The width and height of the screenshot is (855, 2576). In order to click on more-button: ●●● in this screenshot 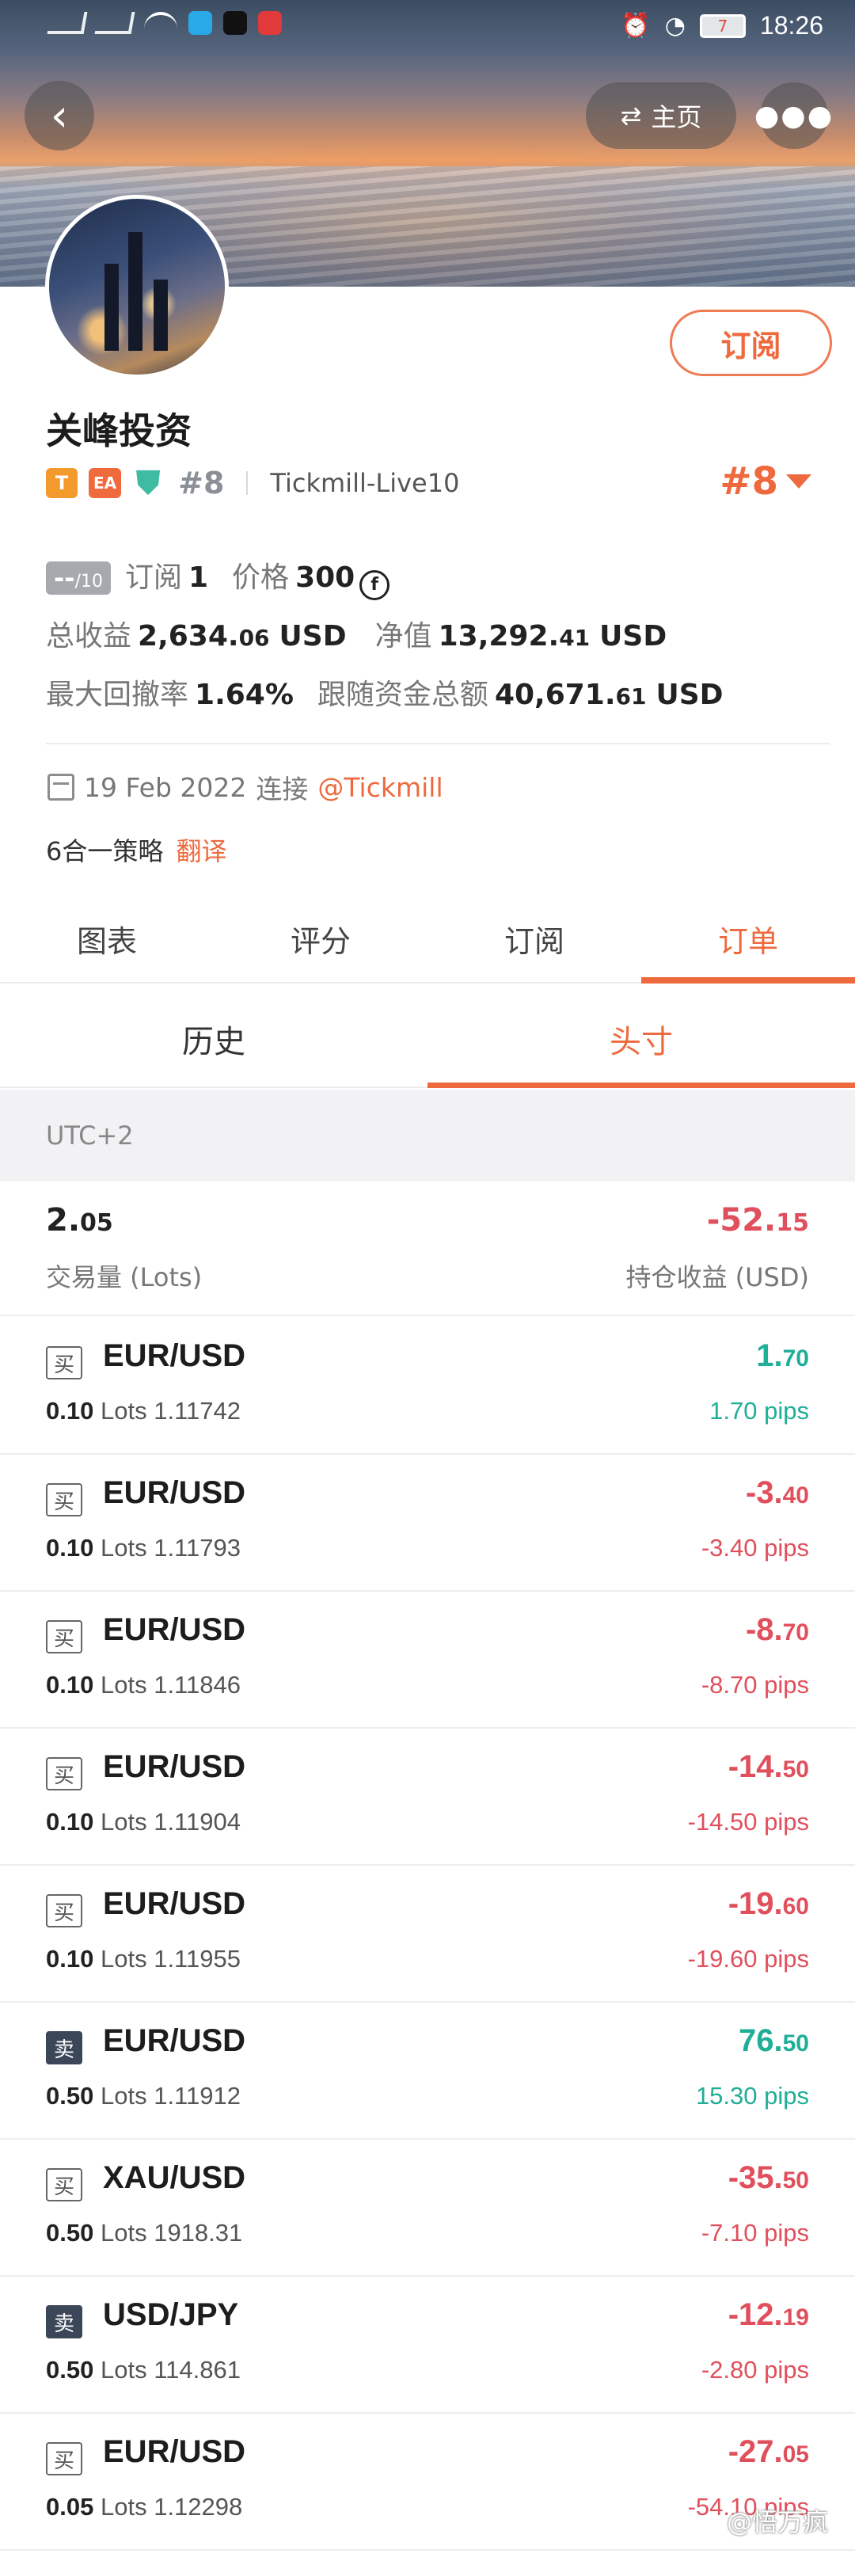, I will do `click(793, 115)`.